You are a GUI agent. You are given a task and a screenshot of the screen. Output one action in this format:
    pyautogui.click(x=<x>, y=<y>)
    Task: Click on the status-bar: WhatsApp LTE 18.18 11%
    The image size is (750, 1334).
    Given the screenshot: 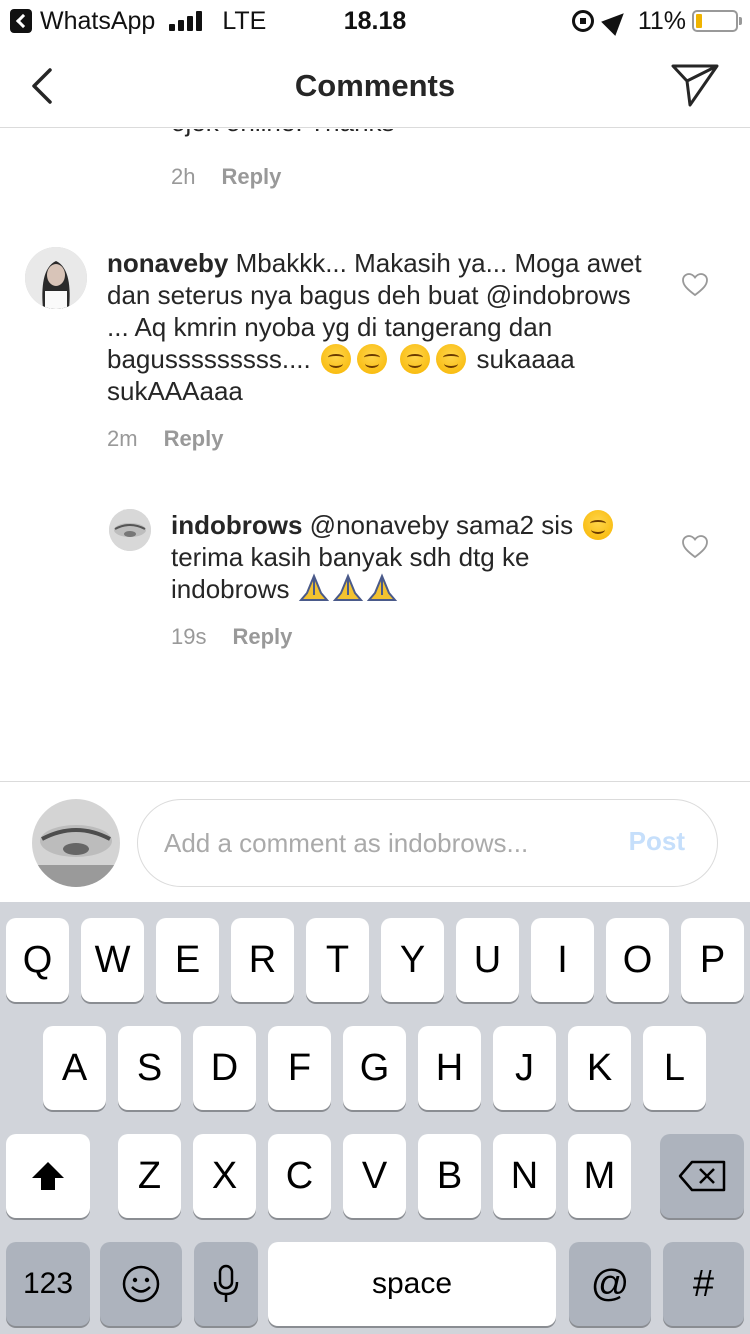 What is the action you would take?
    pyautogui.click(x=375, y=21)
    